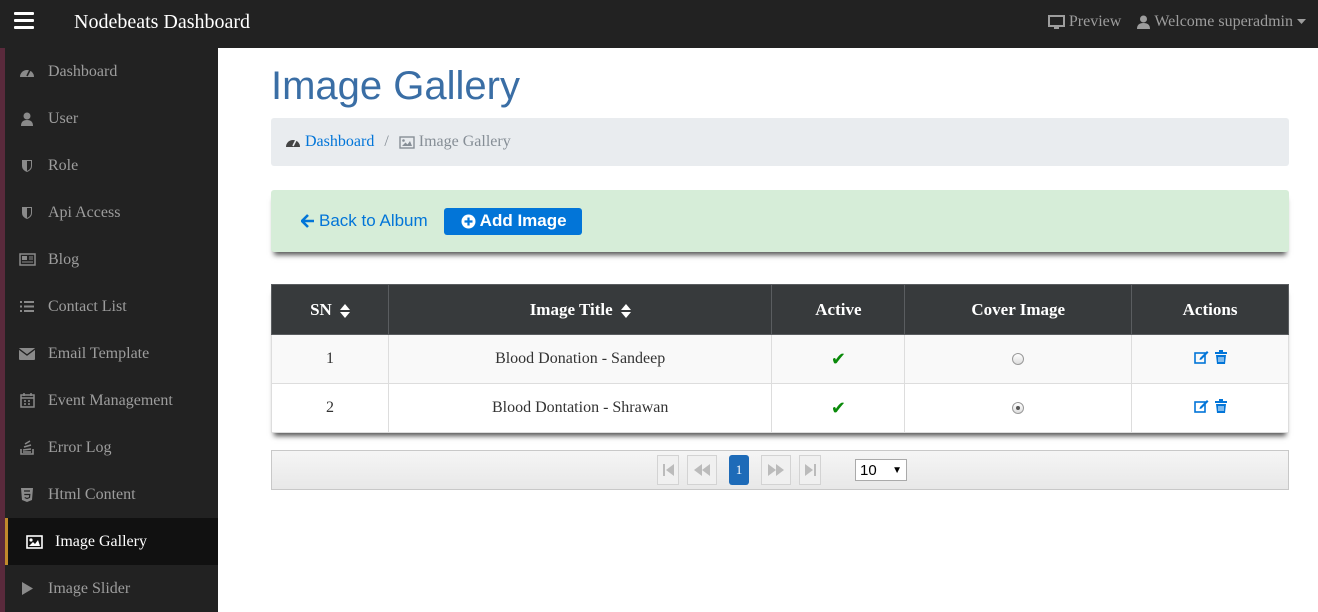  What do you see at coordinates (780, 142) in the screenshot?
I see `breadcrumb: Dashboard / Image Gallery` at bounding box center [780, 142].